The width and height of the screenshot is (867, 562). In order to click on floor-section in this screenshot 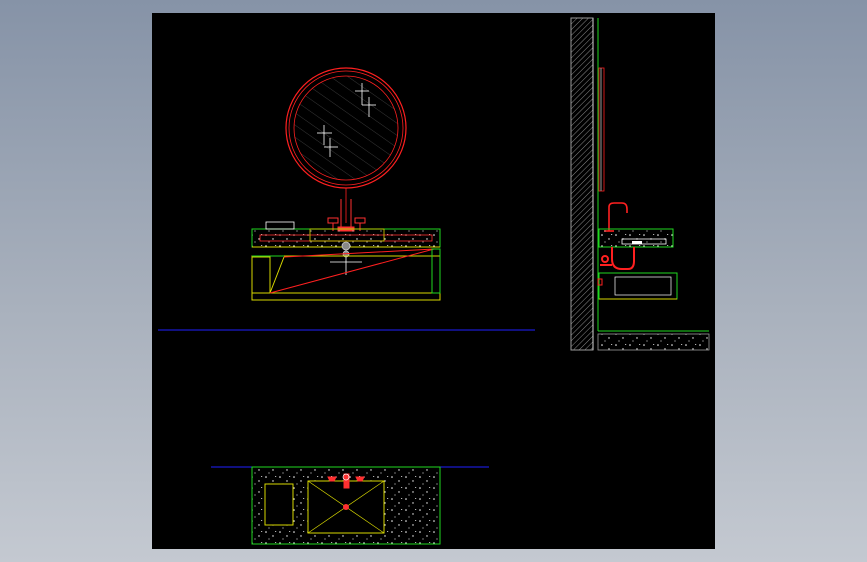, I will do `click(653, 340)`.